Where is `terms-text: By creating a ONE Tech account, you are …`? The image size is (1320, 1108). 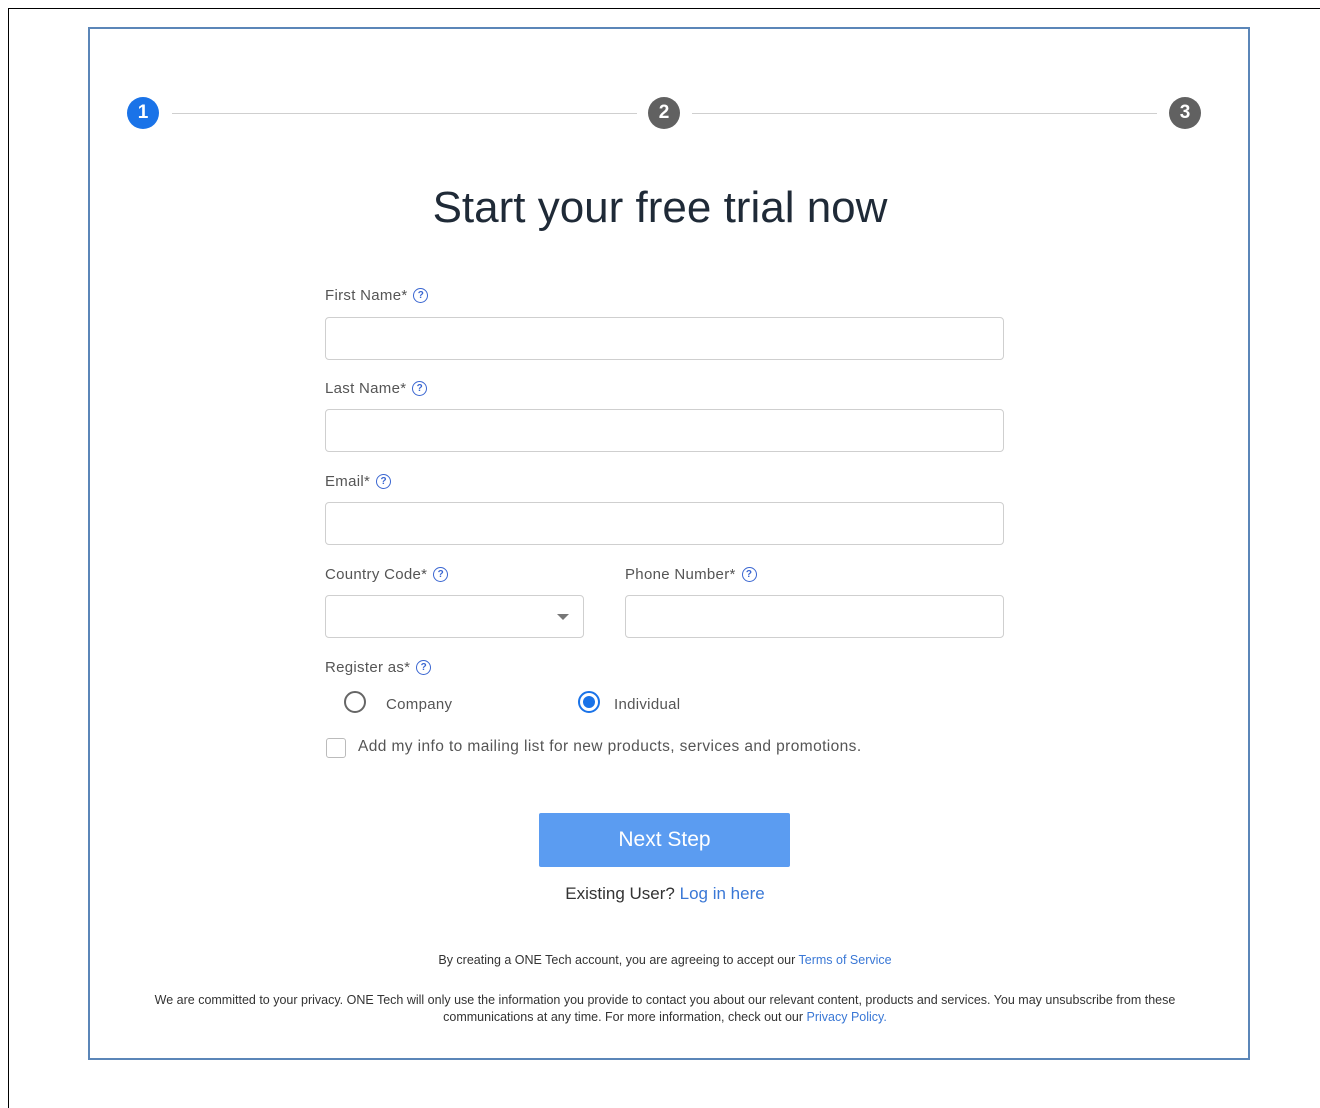 terms-text: By creating a ONE Tech account, you are … is located at coordinates (617, 960).